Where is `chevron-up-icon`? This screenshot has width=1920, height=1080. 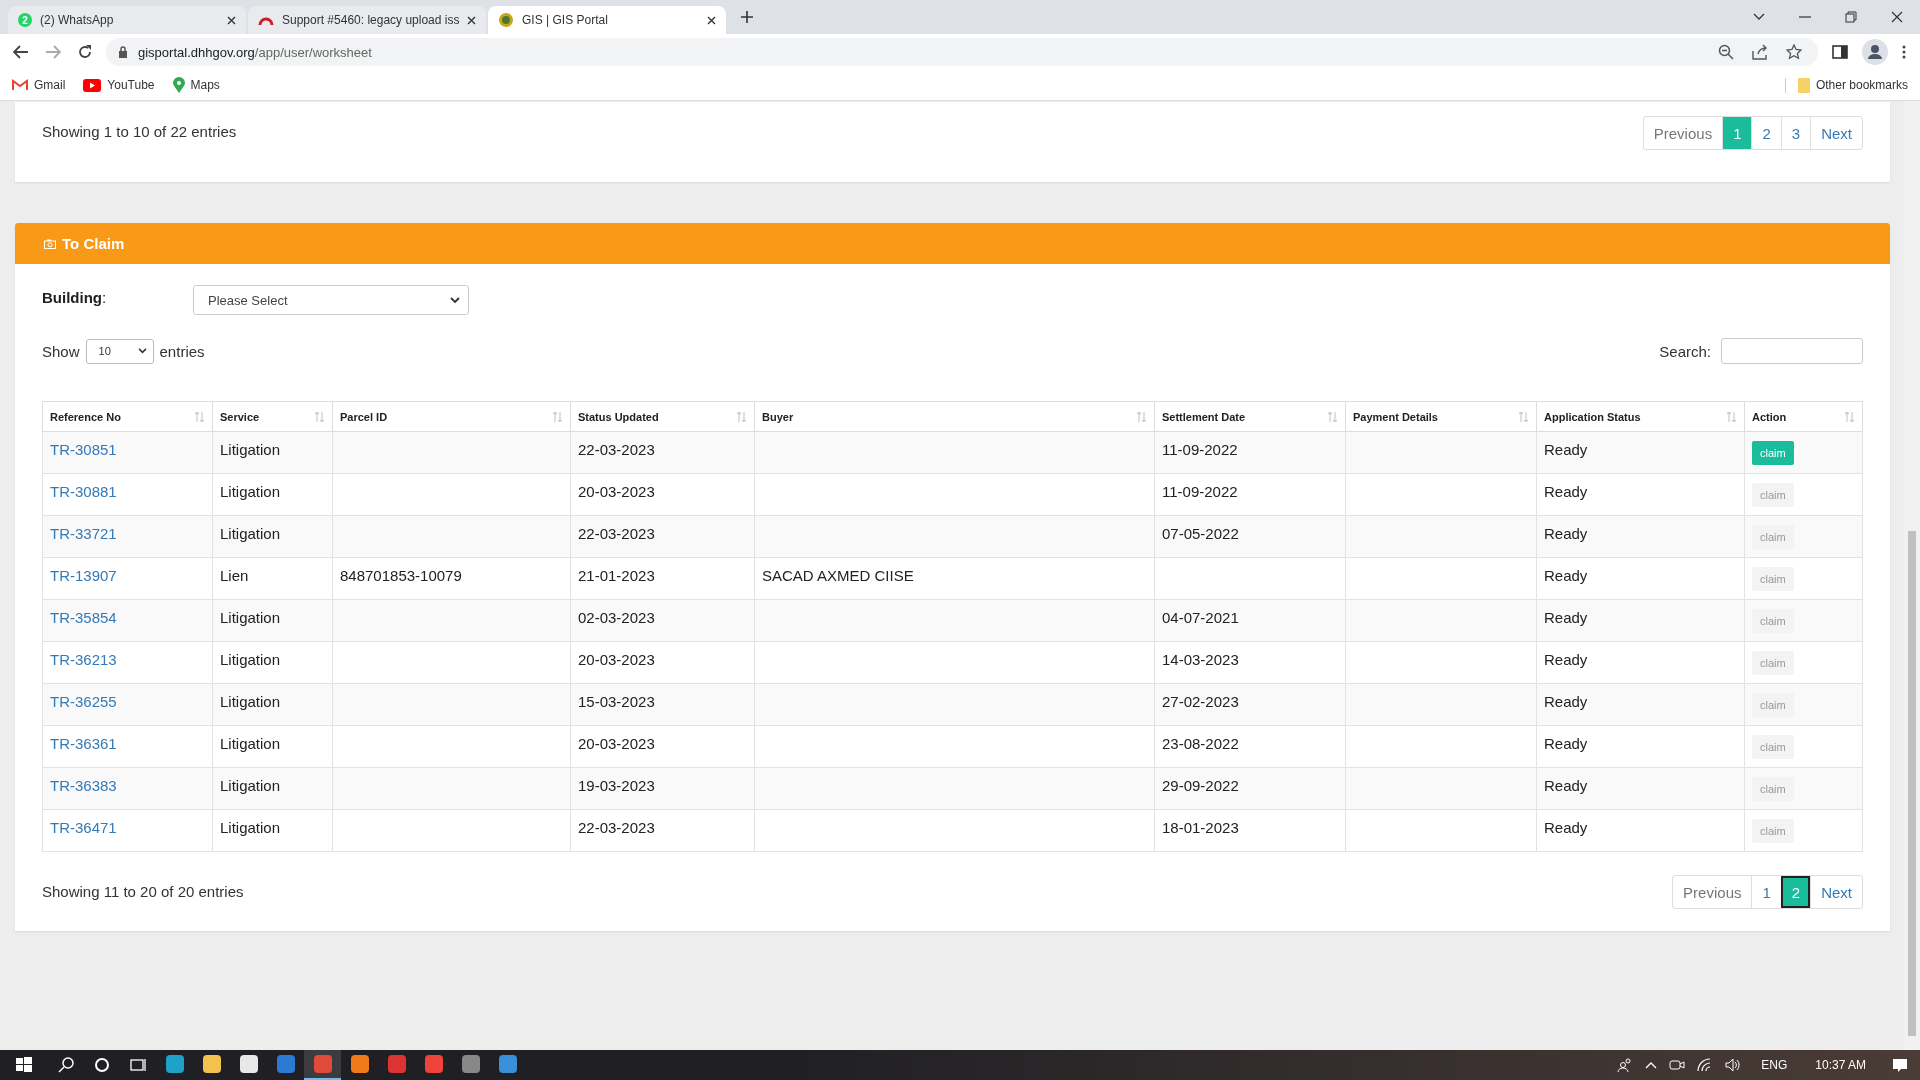
chevron-up-icon is located at coordinates (1651, 1065).